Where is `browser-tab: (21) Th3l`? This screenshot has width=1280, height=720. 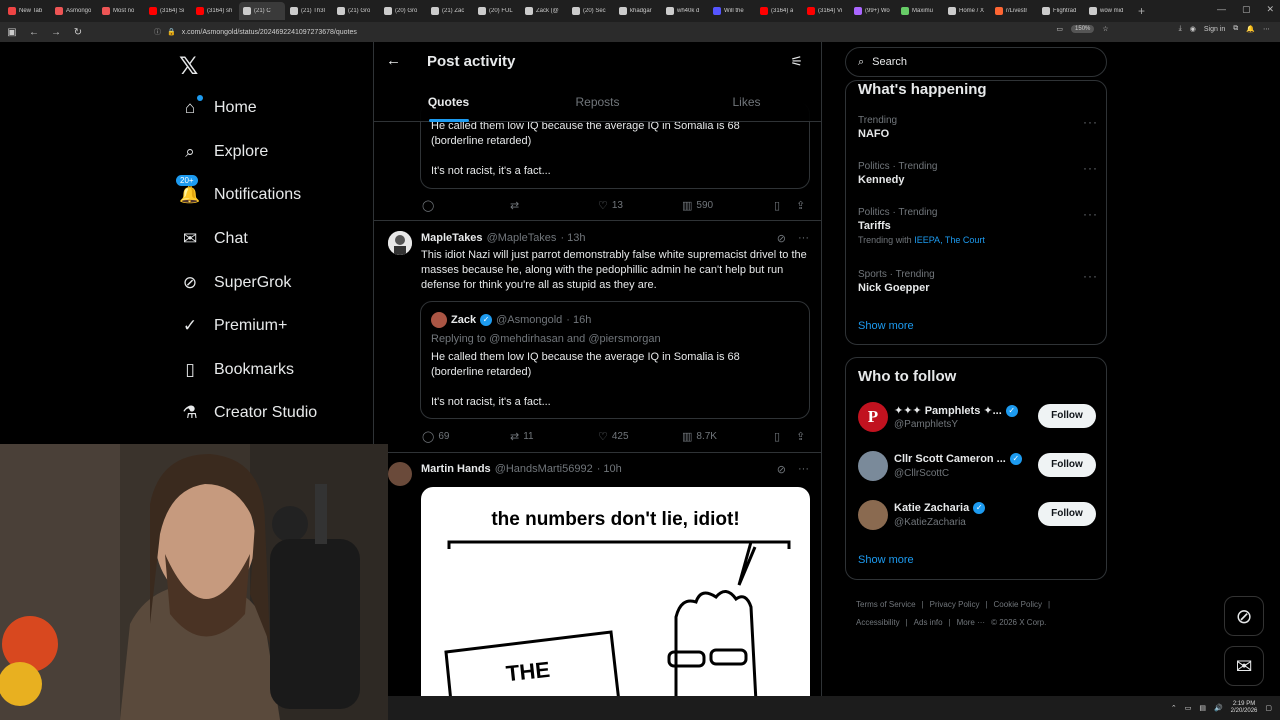
browser-tab: (21) Th3l is located at coordinates (309, 11).